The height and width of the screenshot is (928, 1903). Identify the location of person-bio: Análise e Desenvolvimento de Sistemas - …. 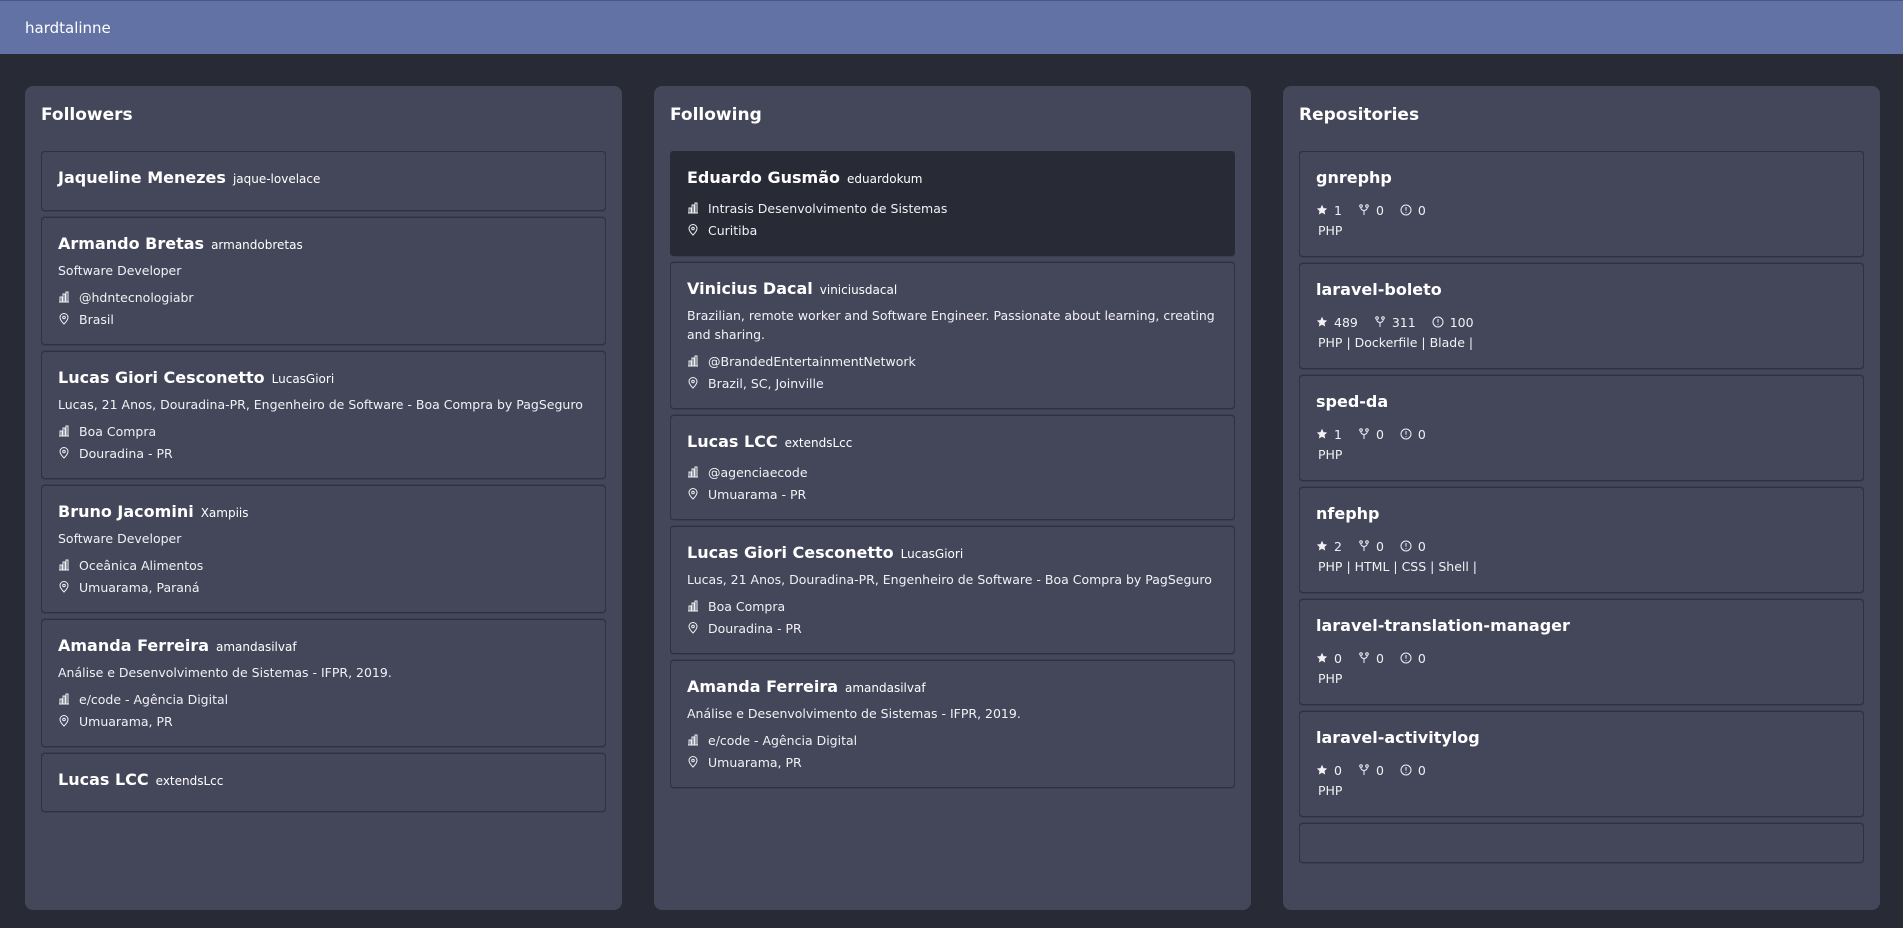
(854, 713).